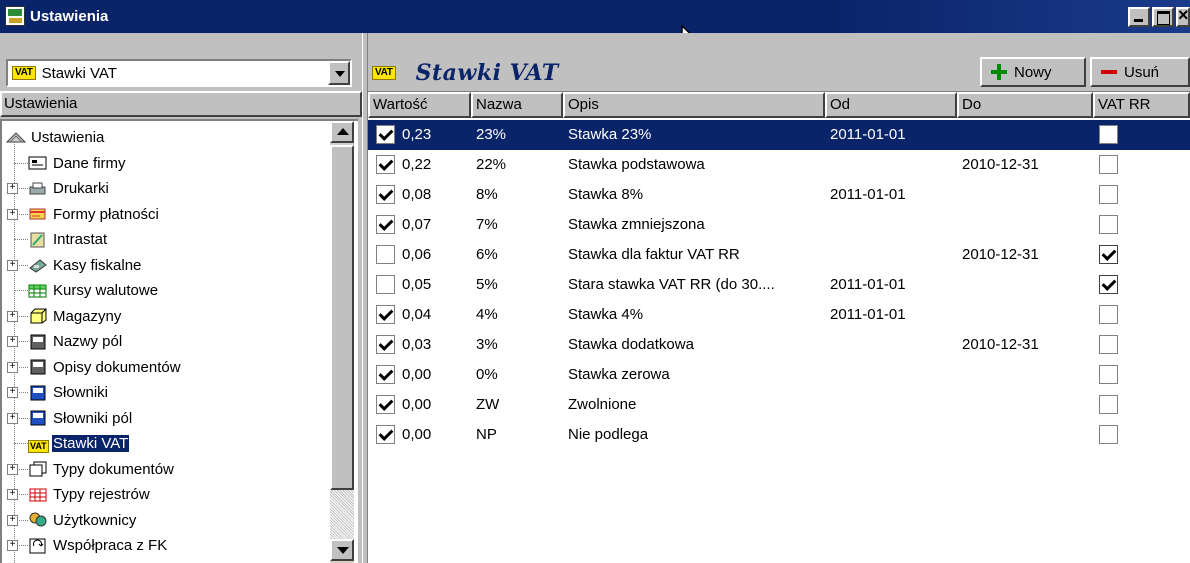 This screenshot has width=1190, height=563. What do you see at coordinates (779, 435) in the screenshot?
I see `table-row: 0,00 NP Nie podlega` at bounding box center [779, 435].